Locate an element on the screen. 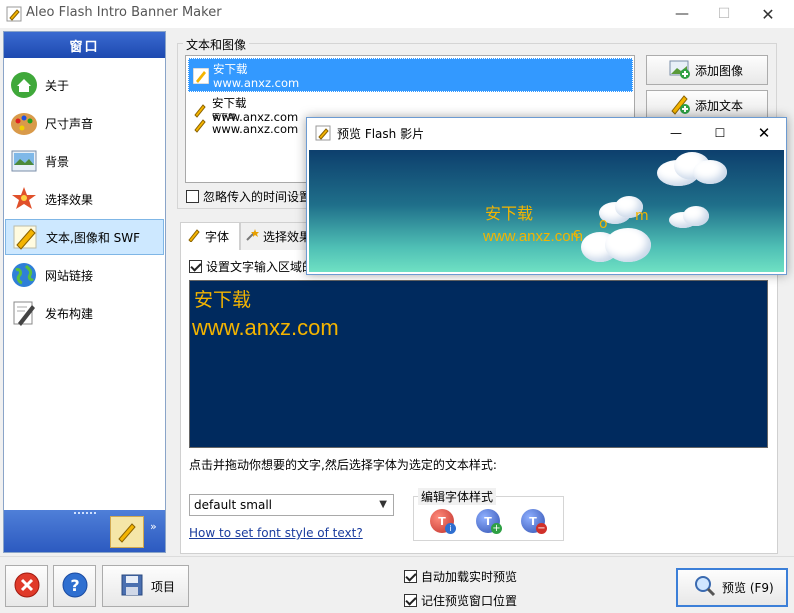 The height and width of the screenshot is (613, 794). auto-load-checkbox is located at coordinates (410, 576).